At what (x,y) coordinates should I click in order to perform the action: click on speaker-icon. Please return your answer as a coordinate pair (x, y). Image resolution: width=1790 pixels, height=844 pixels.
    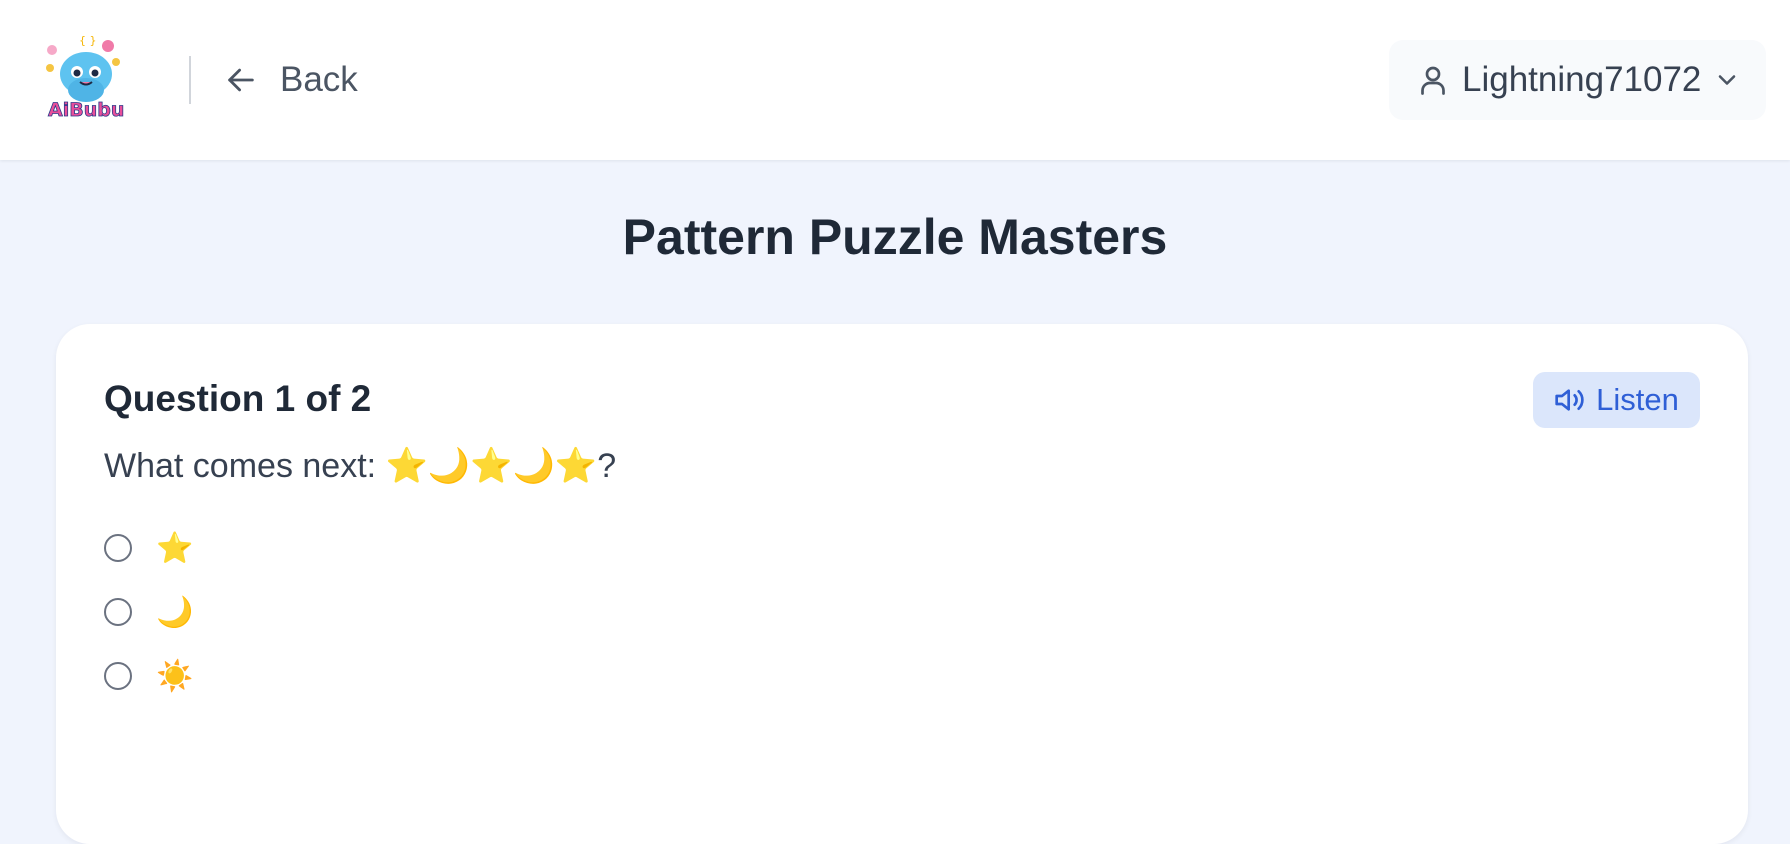
    Looking at the image, I should click on (1569, 400).